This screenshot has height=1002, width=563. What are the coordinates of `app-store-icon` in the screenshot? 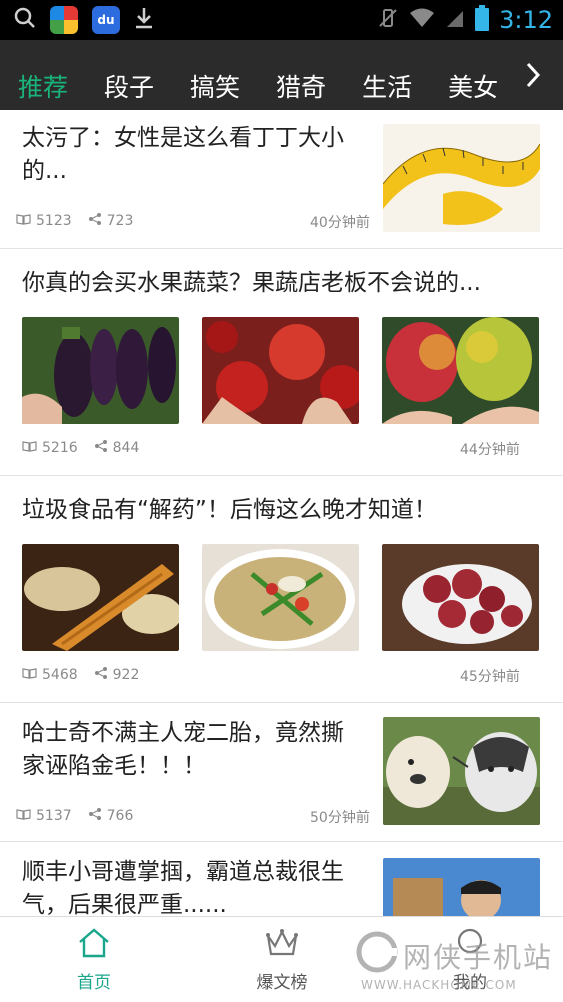 It's located at (64, 20).